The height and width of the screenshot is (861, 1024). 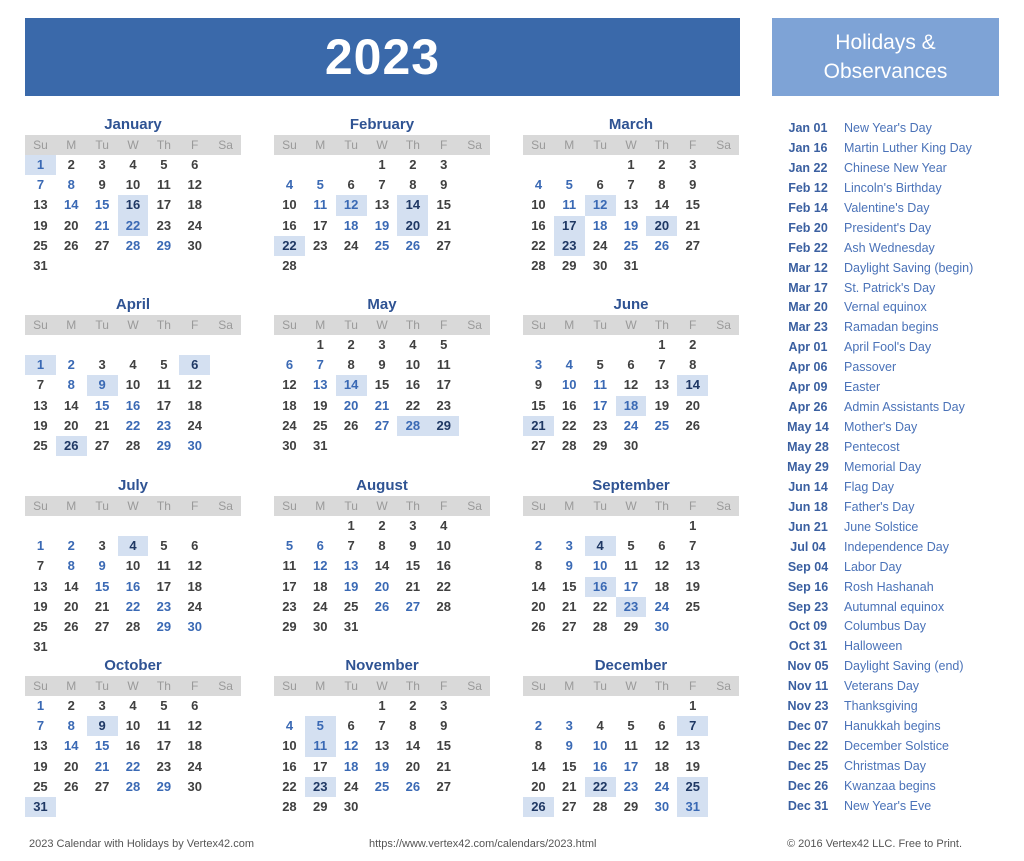 I want to click on holiday-item: Feb 20 President's Day, so click(x=892, y=228).